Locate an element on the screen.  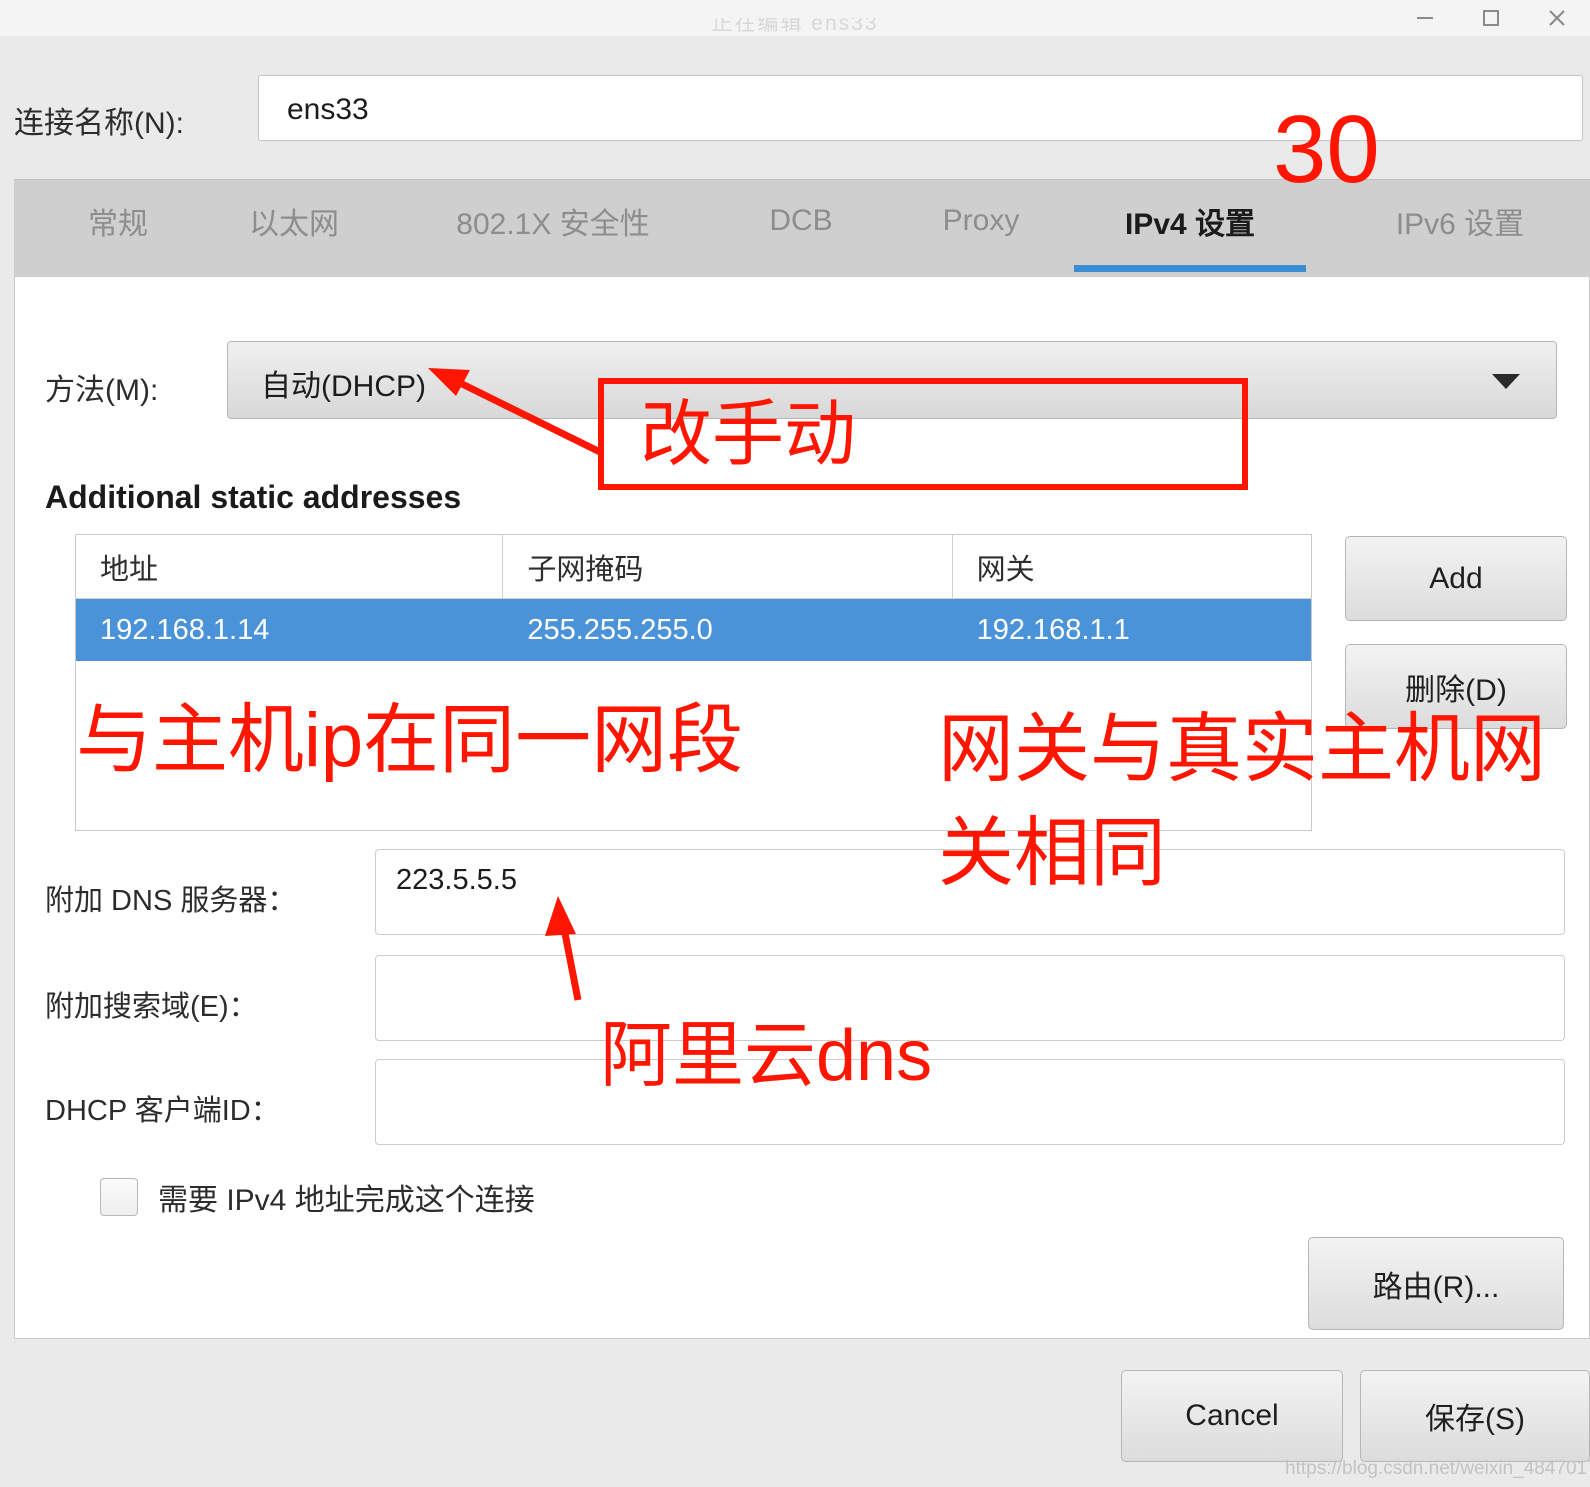
search-domains-input is located at coordinates (970, 998).